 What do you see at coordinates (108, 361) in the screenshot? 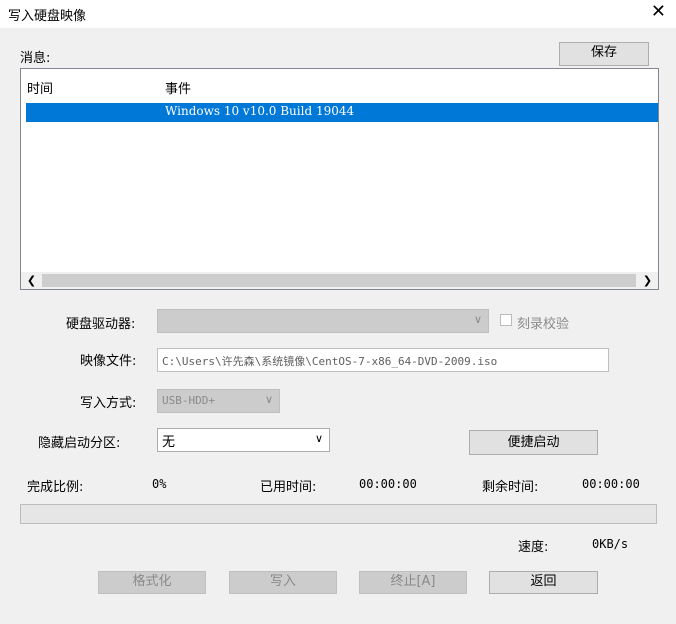
I see `image-file-label: 映像文件:` at bounding box center [108, 361].